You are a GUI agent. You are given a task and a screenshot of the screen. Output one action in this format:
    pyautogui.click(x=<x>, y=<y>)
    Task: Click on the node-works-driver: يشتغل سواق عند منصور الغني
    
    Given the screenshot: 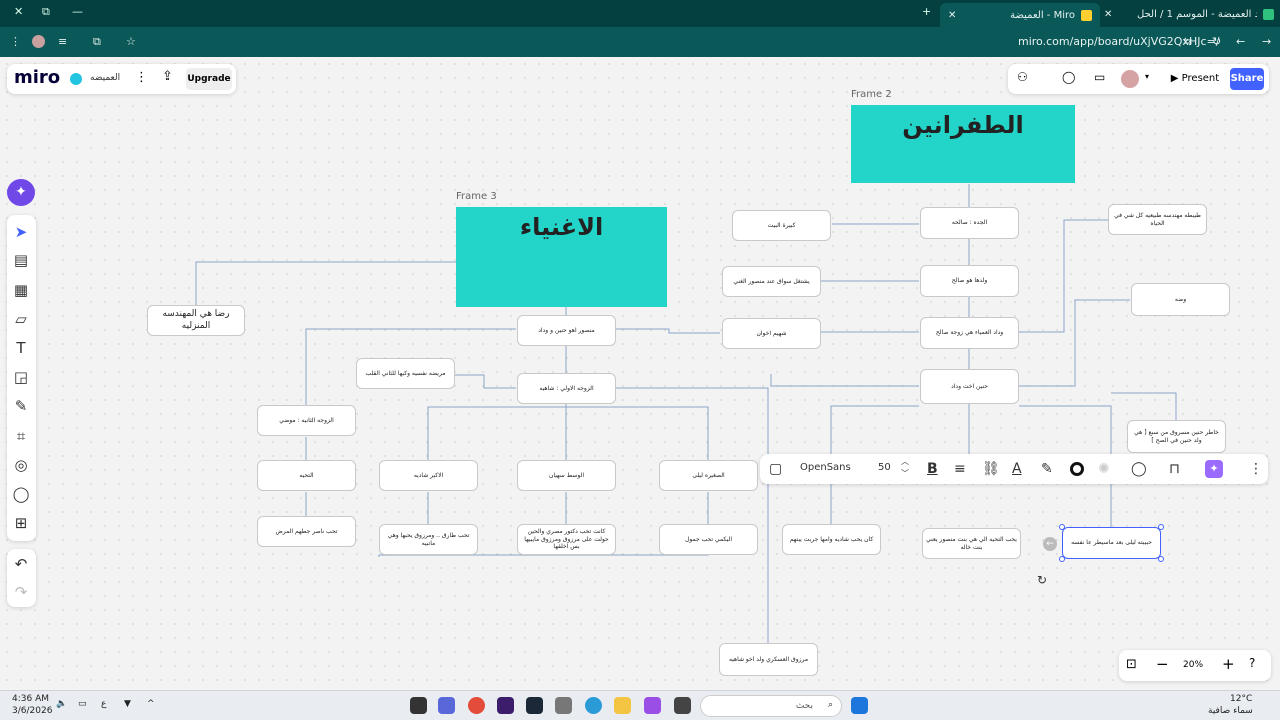 What is the action you would take?
    pyautogui.click(x=771, y=281)
    